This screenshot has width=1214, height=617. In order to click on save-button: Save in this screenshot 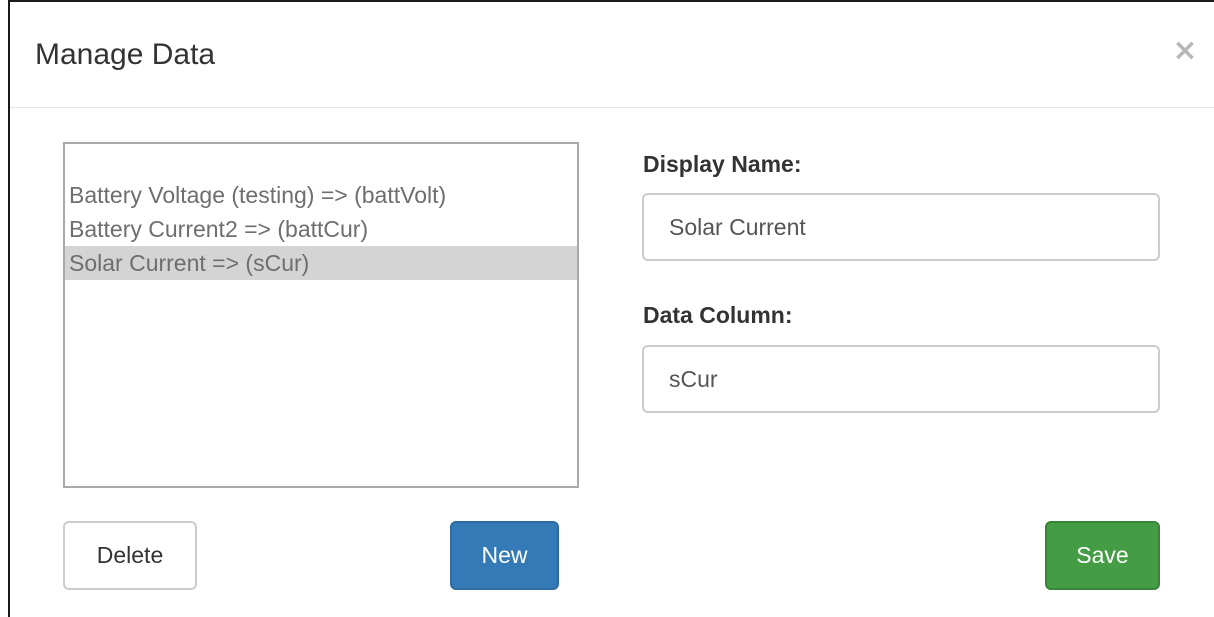, I will do `click(1102, 555)`.